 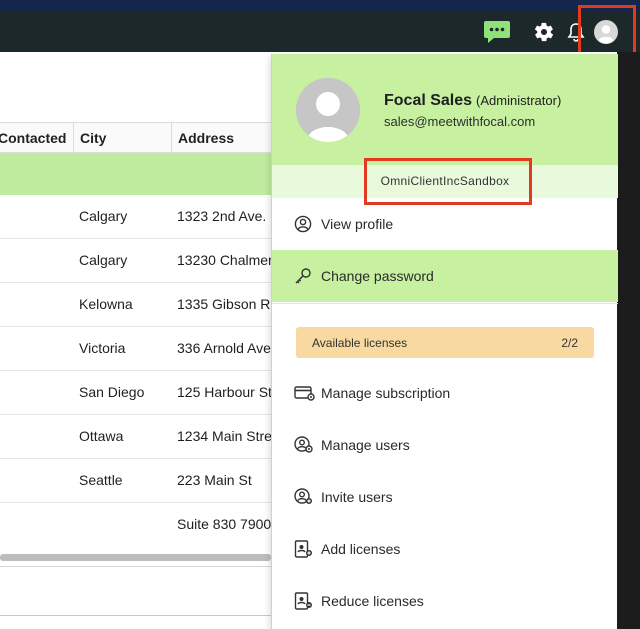 I want to click on horizontal-scrollbar, so click(x=135, y=557).